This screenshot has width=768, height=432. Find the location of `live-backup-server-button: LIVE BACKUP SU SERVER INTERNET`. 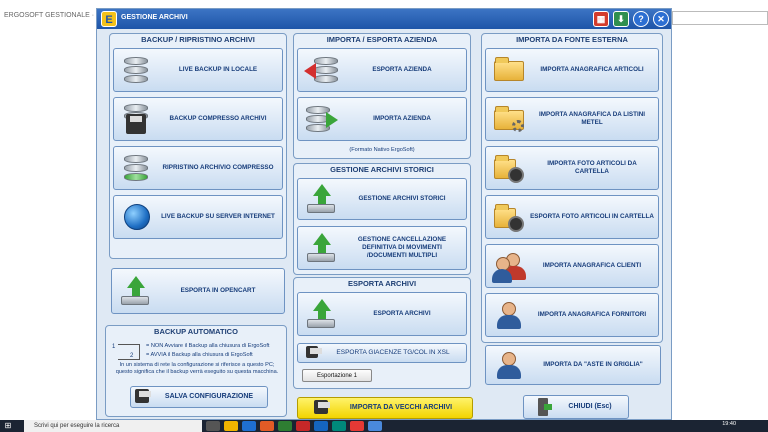

live-backup-server-button: LIVE BACKUP SU SERVER INTERNET is located at coordinates (198, 217).